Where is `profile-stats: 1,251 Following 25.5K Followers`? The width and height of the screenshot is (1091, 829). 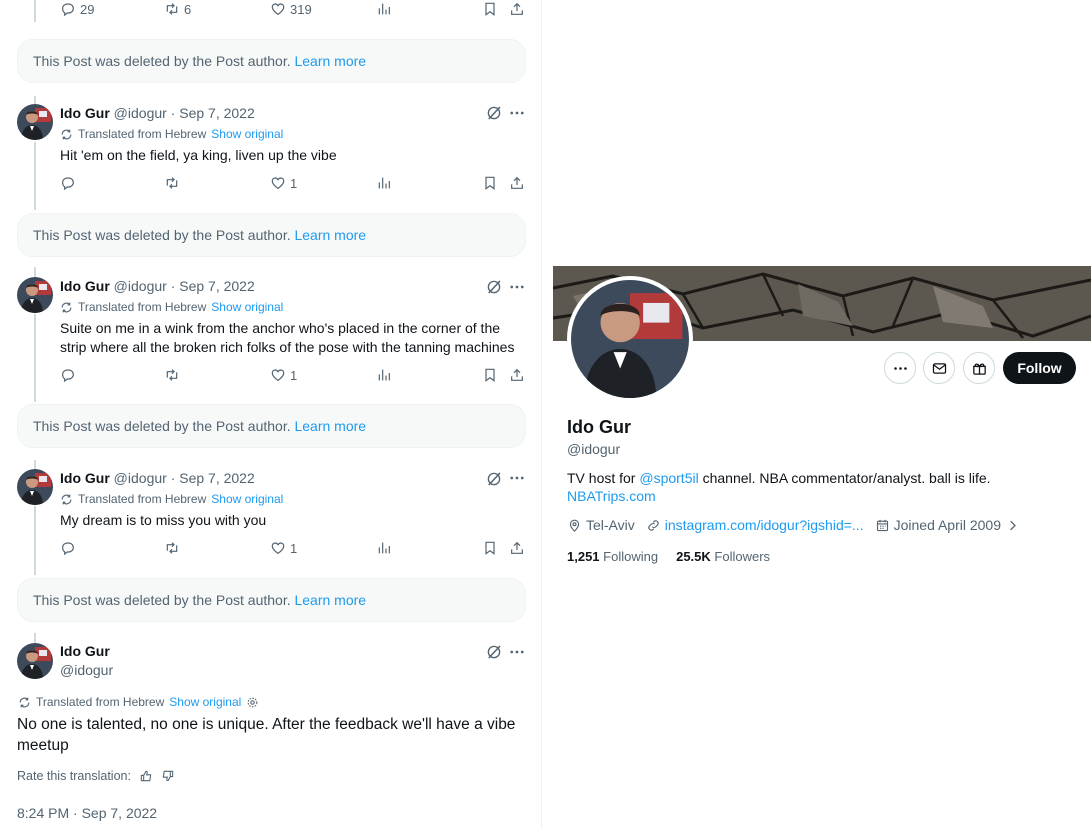
profile-stats: 1,251 Following 25.5K Followers is located at coordinates (668, 556).